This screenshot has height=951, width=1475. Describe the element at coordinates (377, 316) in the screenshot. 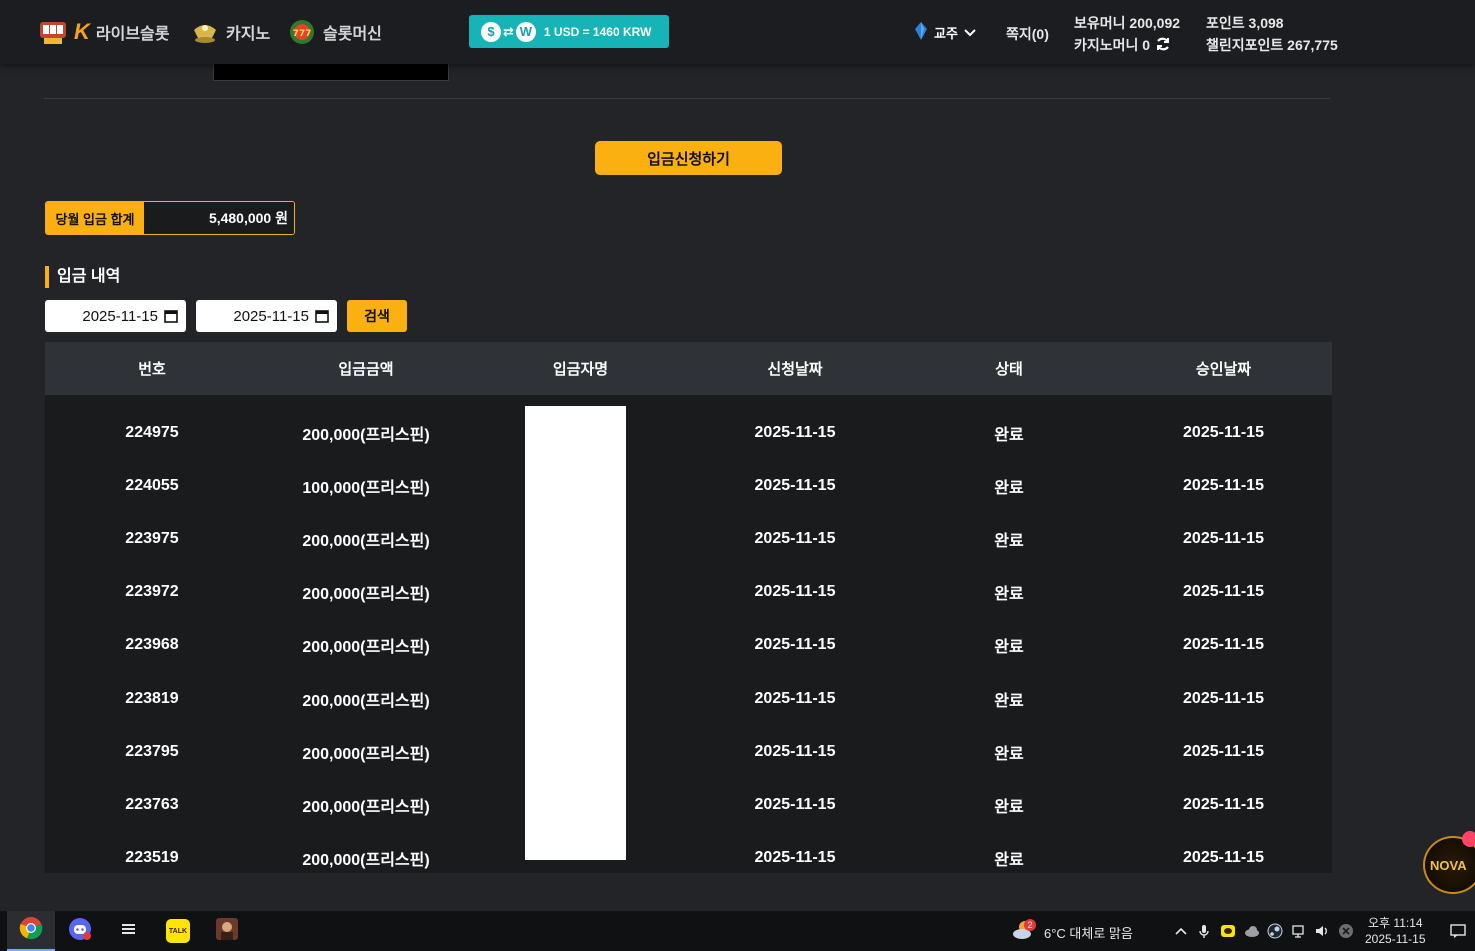

I see `search-button: 검색` at that location.